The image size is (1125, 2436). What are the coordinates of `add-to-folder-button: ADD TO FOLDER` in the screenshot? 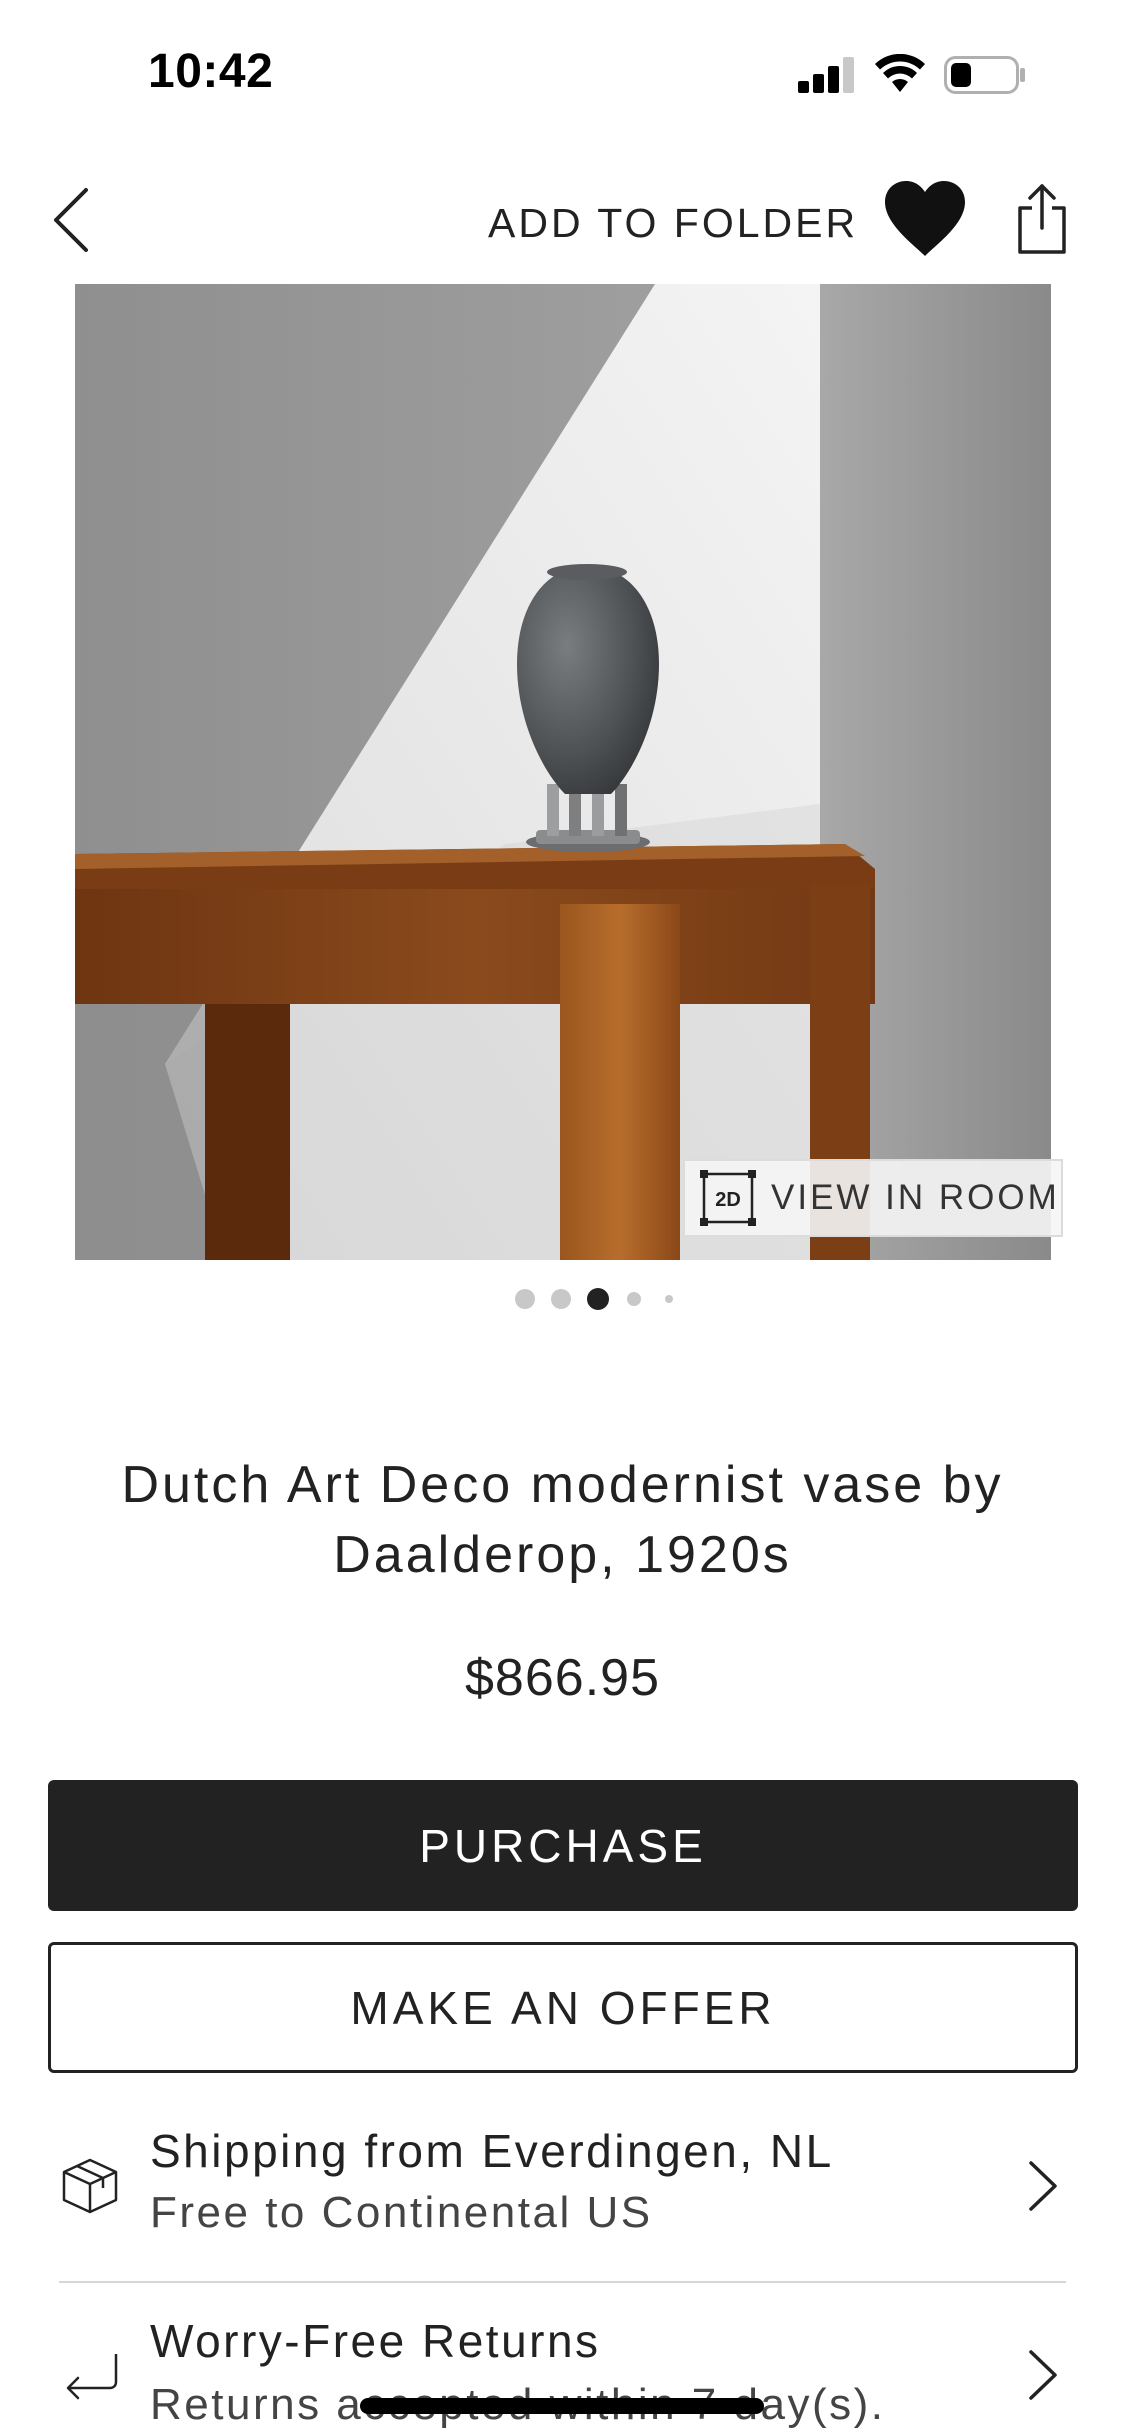 It's located at (673, 223).